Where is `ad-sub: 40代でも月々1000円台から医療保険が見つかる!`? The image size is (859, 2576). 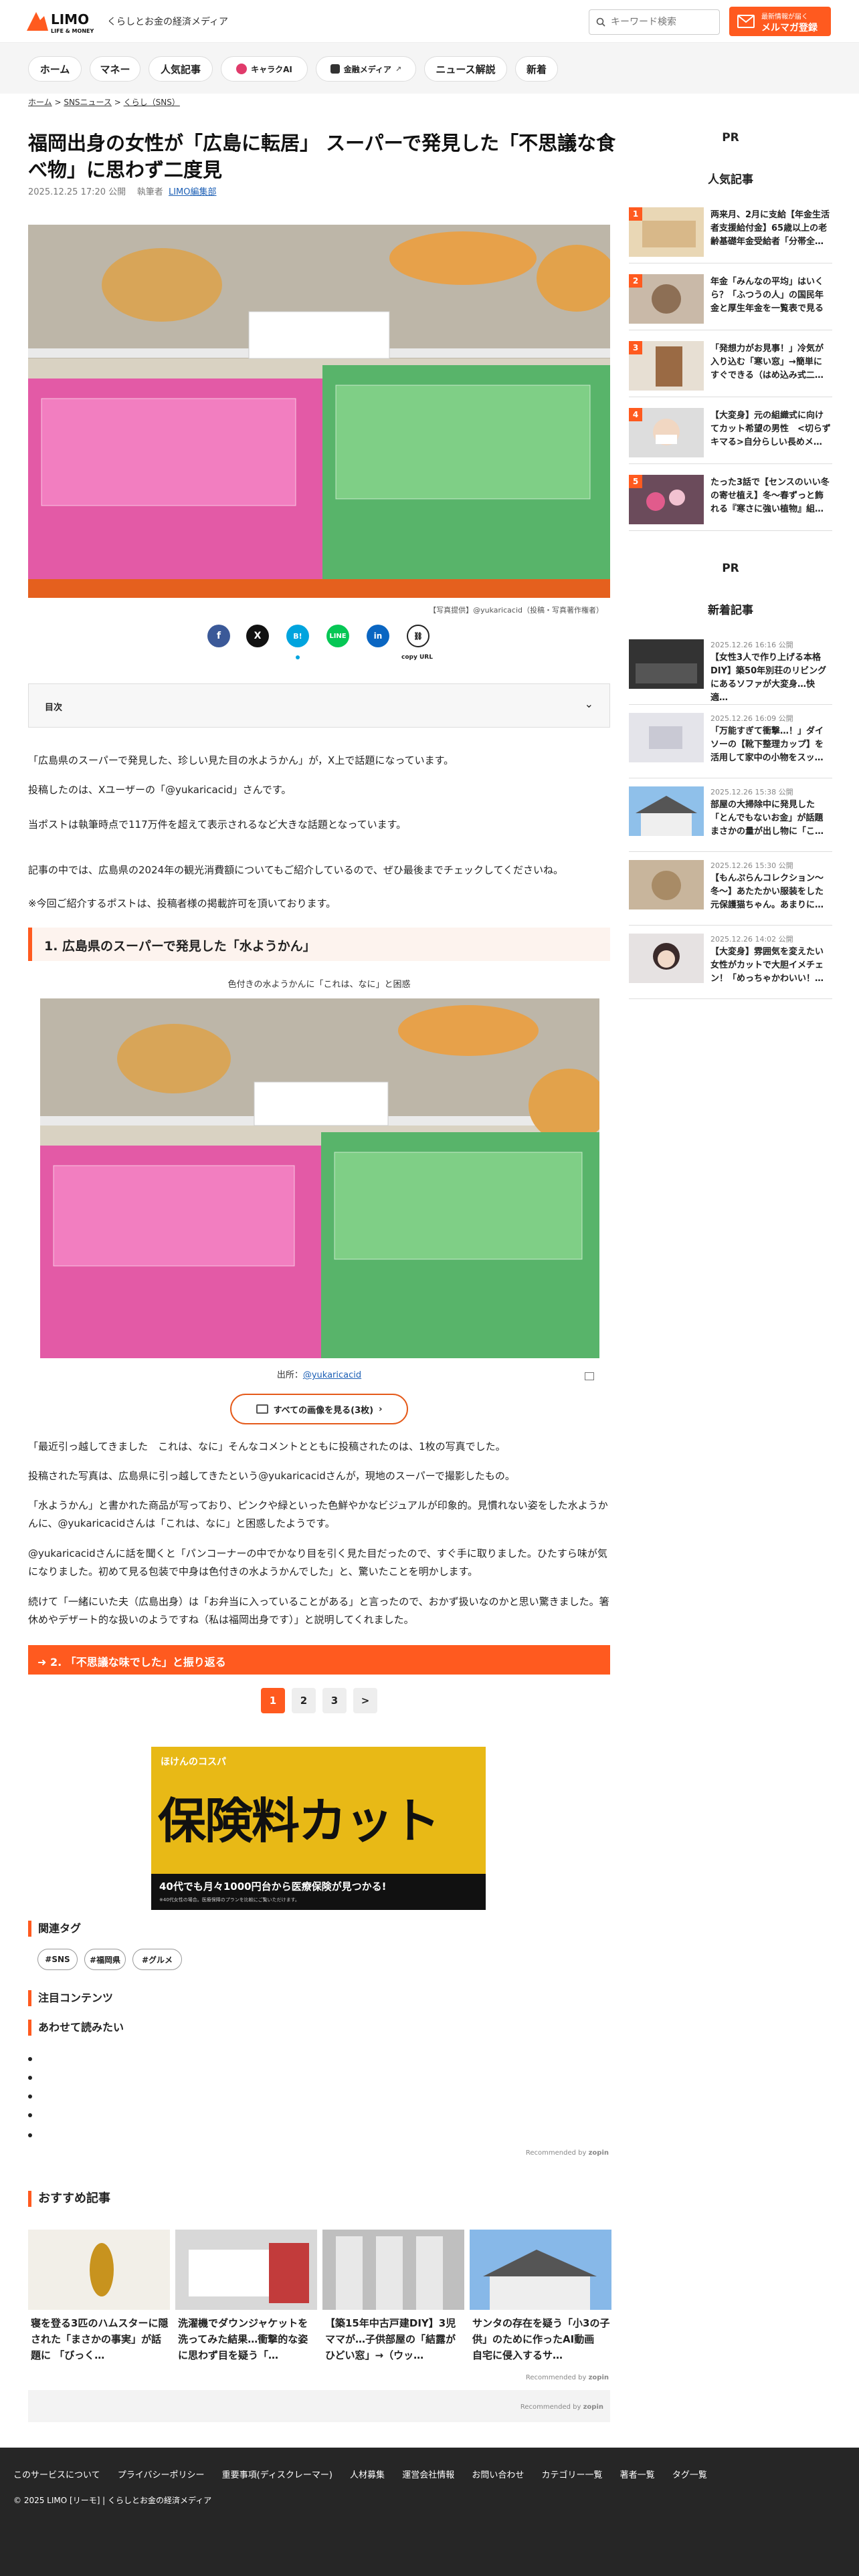 ad-sub: 40代でも月々1000円台から医療保険が見つかる! is located at coordinates (273, 1887).